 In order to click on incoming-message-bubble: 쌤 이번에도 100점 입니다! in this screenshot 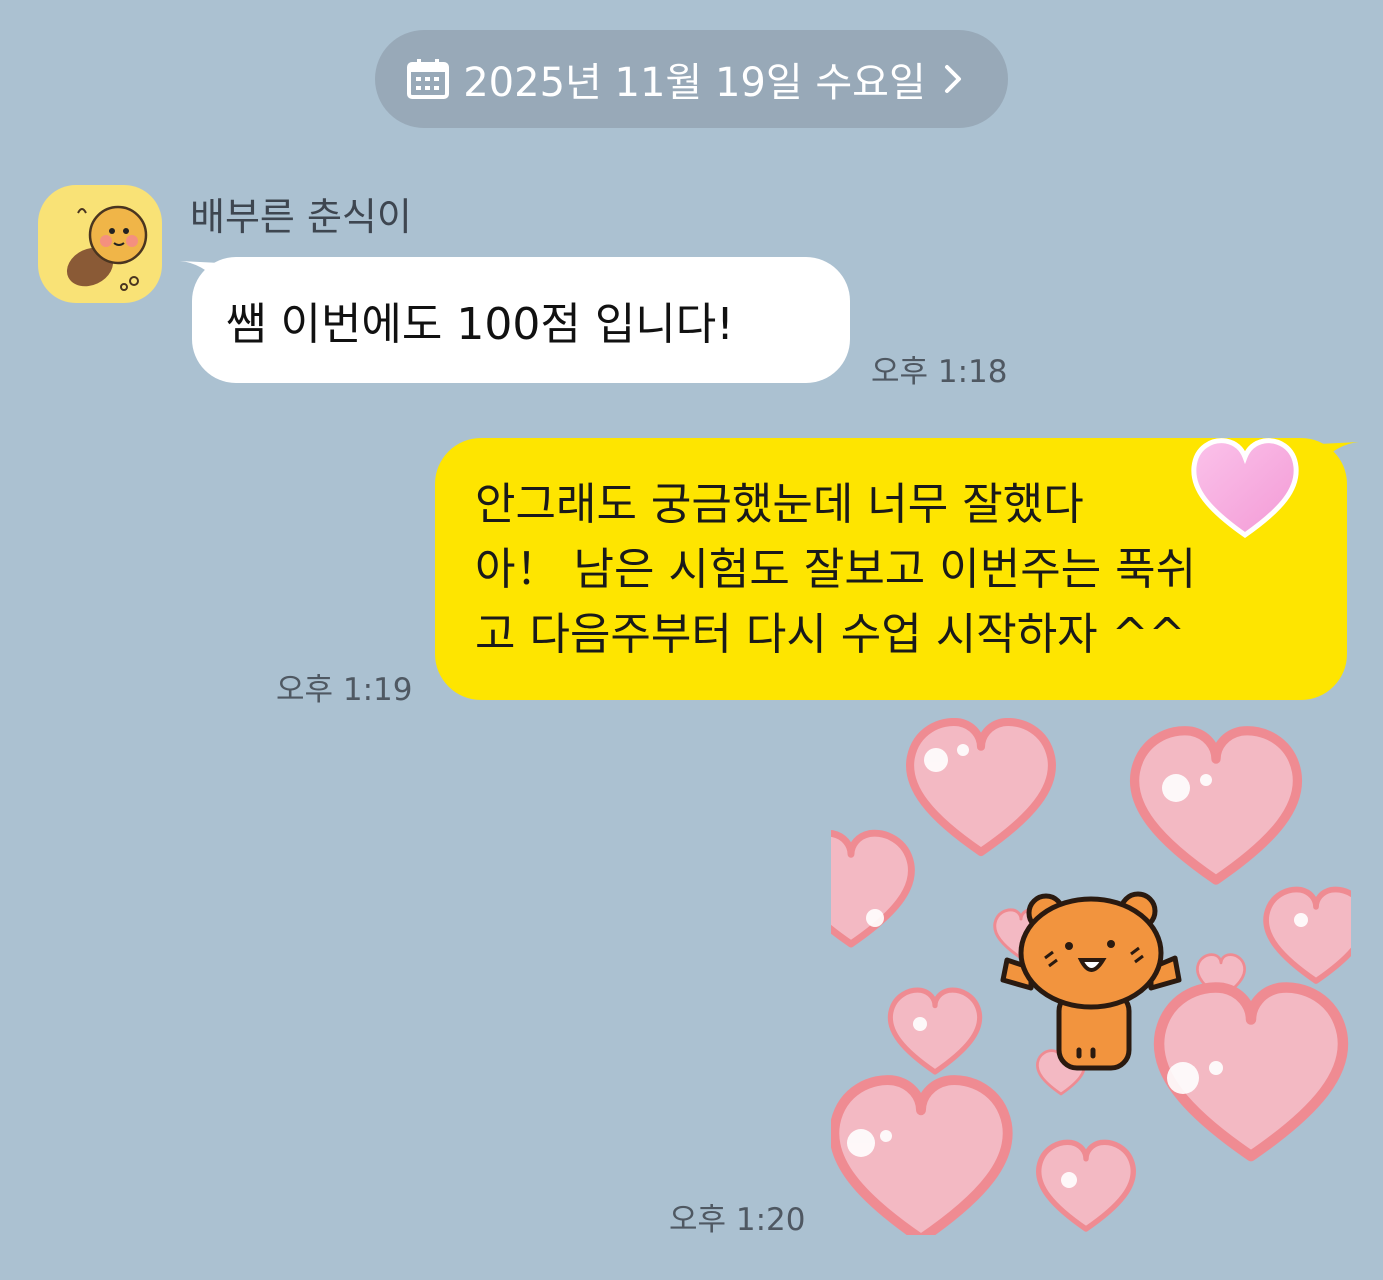, I will do `click(515, 320)`.